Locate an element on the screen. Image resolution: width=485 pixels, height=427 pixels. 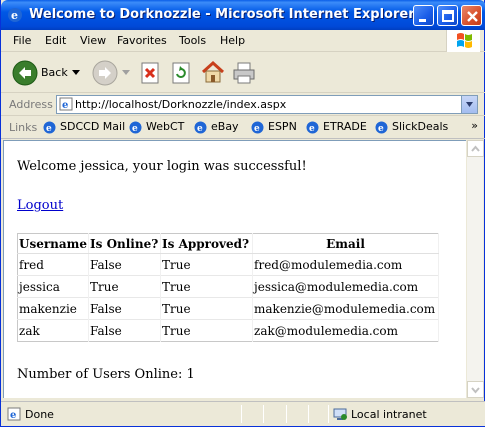
address-input: e http://localhost/Dorknozzle/index.aspx is located at coordinates (267, 104).